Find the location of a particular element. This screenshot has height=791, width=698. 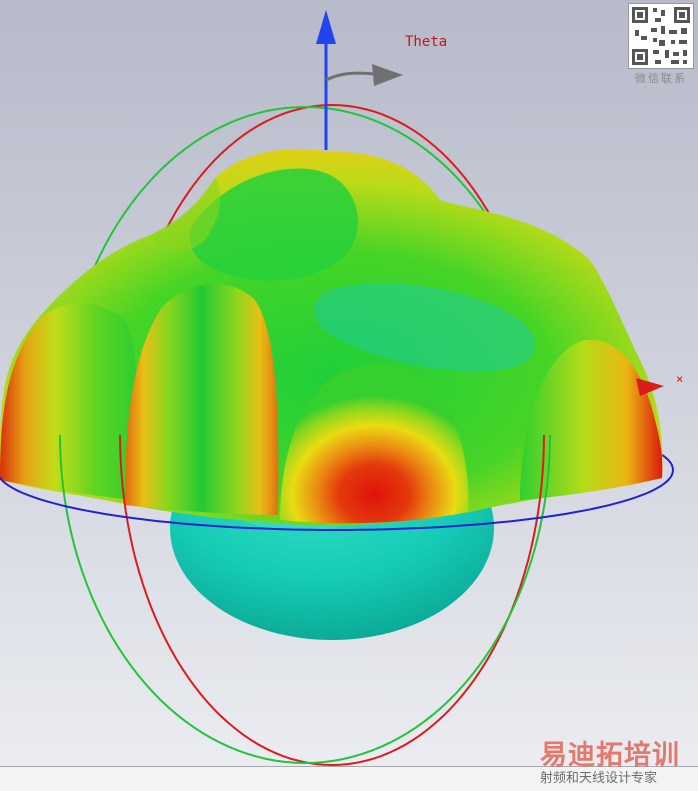

qr-code-image is located at coordinates (661, 36).